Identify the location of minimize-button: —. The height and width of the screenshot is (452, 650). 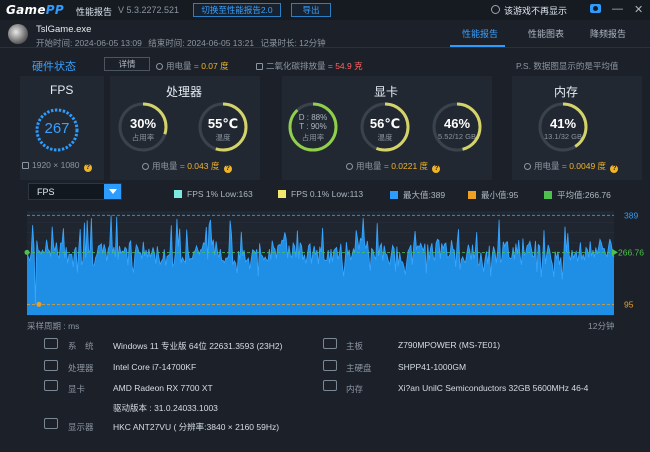
(617, 9).